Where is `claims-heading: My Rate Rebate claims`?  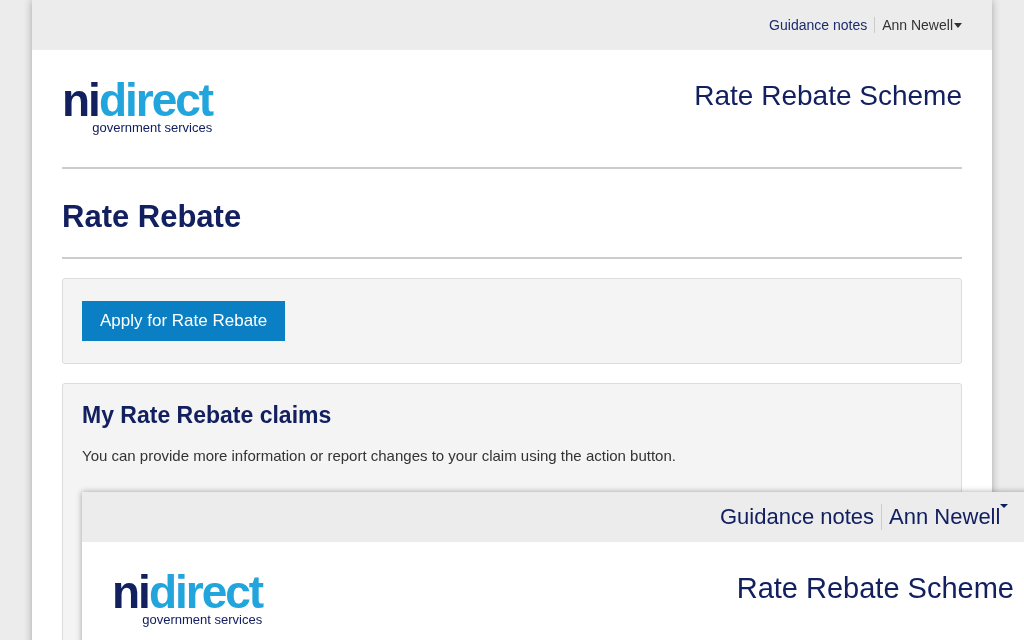 claims-heading: My Rate Rebate claims is located at coordinates (207, 415).